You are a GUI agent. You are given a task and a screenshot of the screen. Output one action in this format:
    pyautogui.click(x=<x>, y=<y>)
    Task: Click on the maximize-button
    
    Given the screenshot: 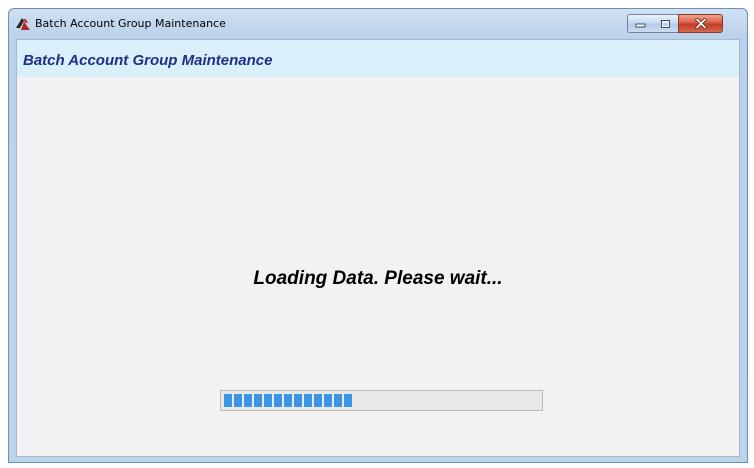 What is the action you would take?
    pyautogui.click(x=666, y=23)
    